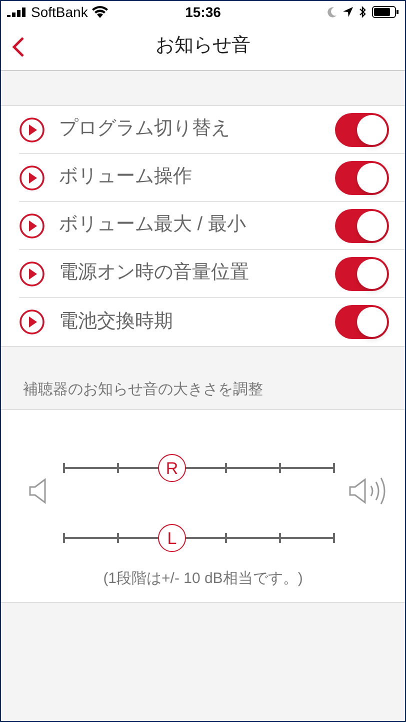  Describe the element at coordinates (203, 46) in the screenshot. I see `page-title: お知らせ音` at that location.